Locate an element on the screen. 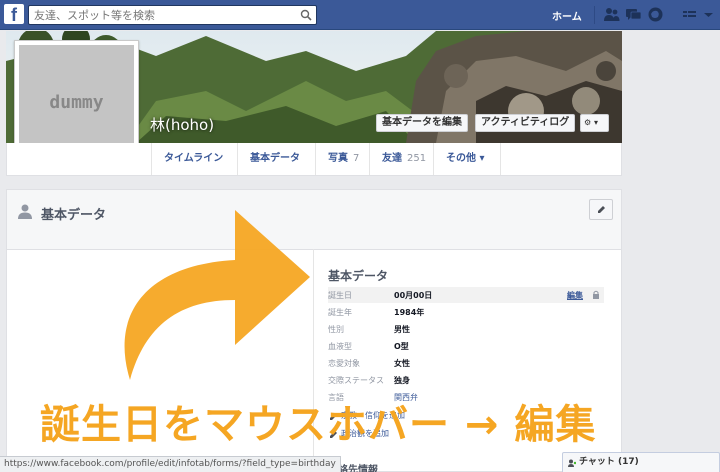 The image size is (720, 472). tab-friends: 友達 251 is located at coordinates (401, 159).